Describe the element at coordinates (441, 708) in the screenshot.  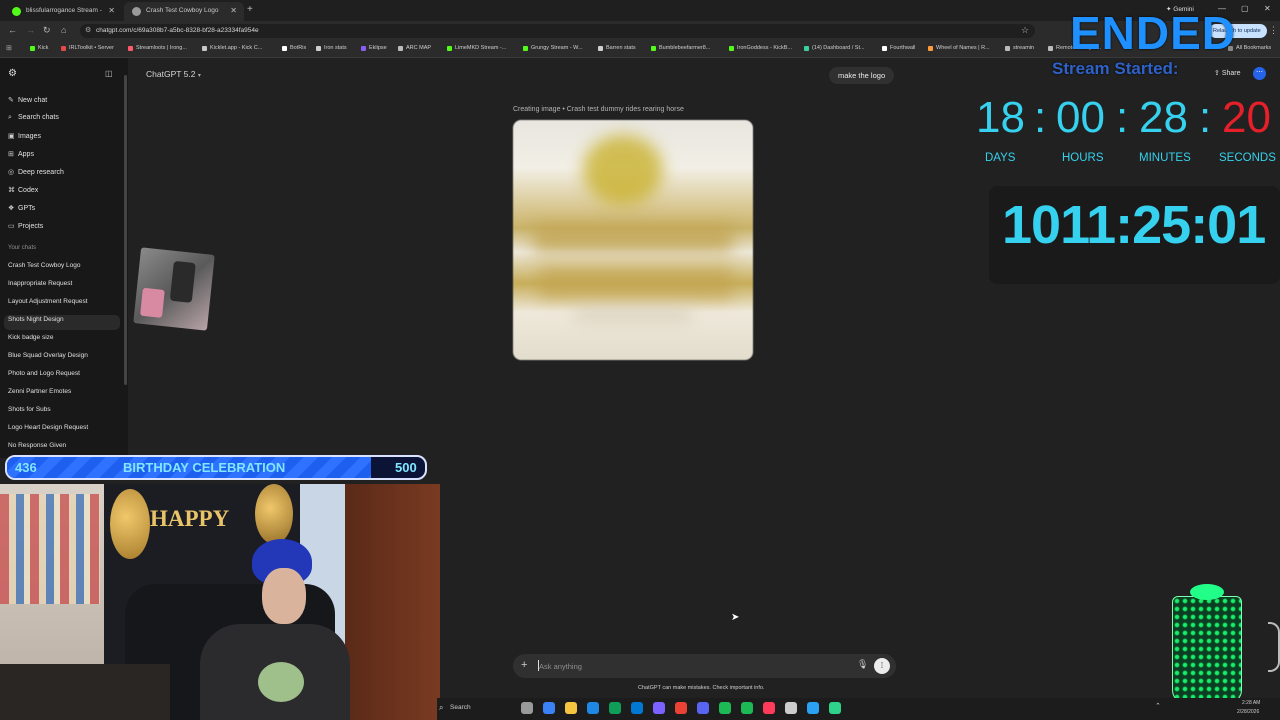
I see `search-icon: ⌕` at that location.